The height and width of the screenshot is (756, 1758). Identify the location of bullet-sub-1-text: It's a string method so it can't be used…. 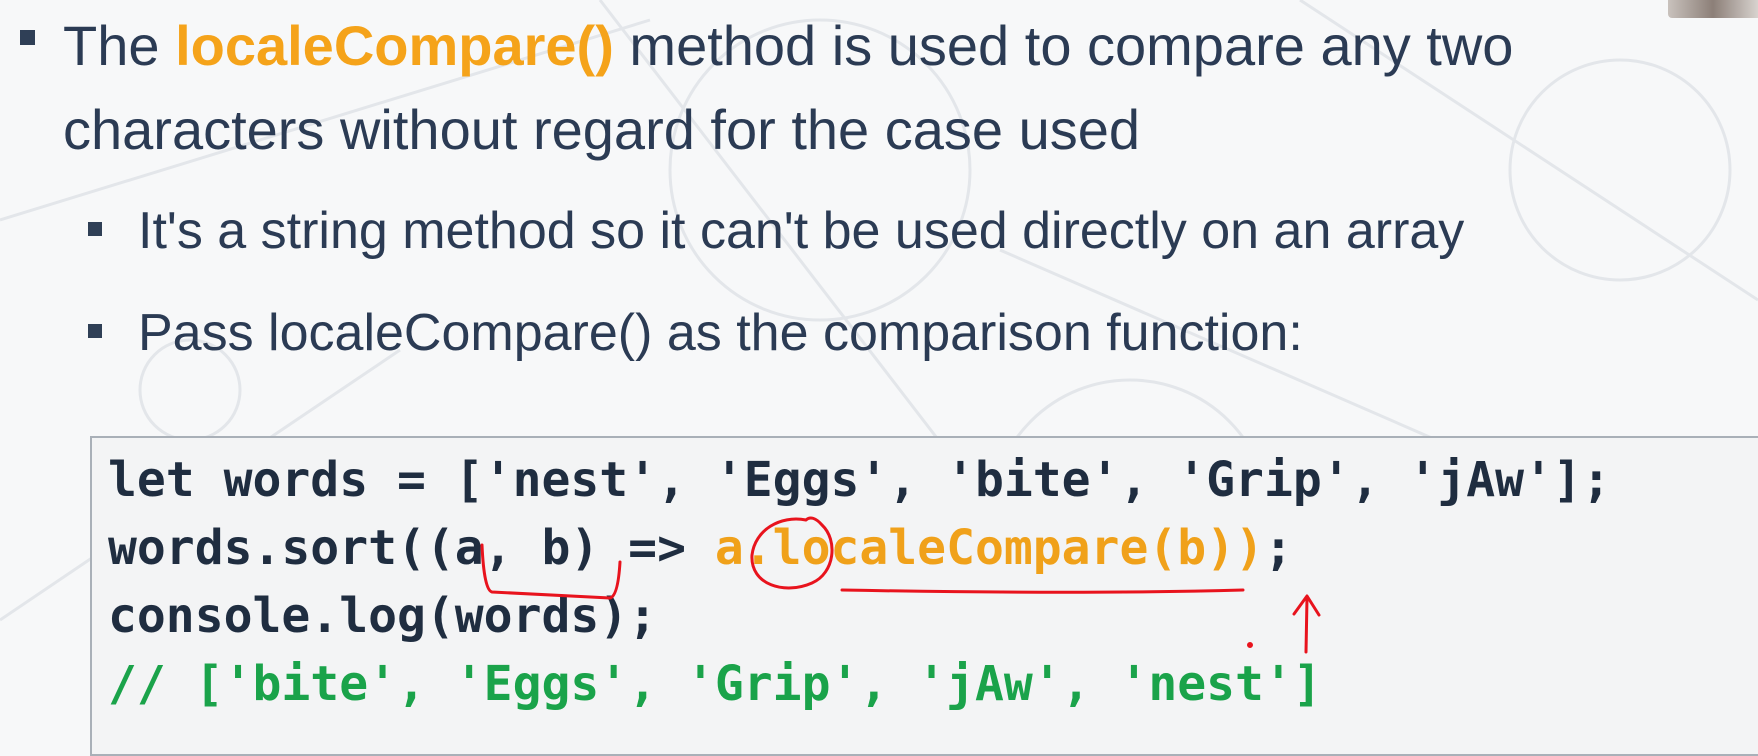
(801, 231).